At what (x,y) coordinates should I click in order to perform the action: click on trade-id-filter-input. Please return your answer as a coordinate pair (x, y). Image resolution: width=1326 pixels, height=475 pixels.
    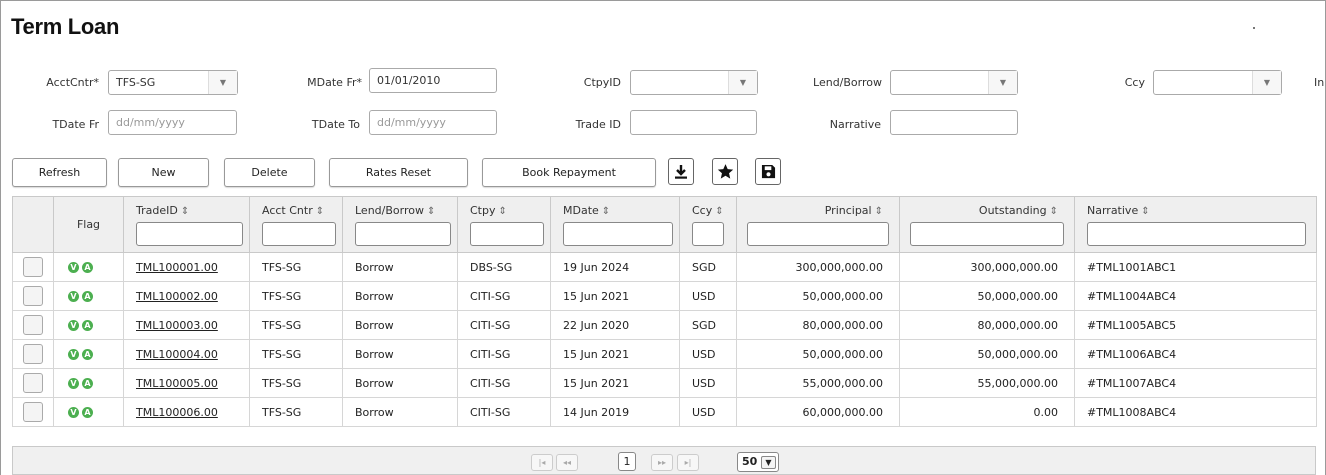
    Looking at the image, I should click on (189, 234).